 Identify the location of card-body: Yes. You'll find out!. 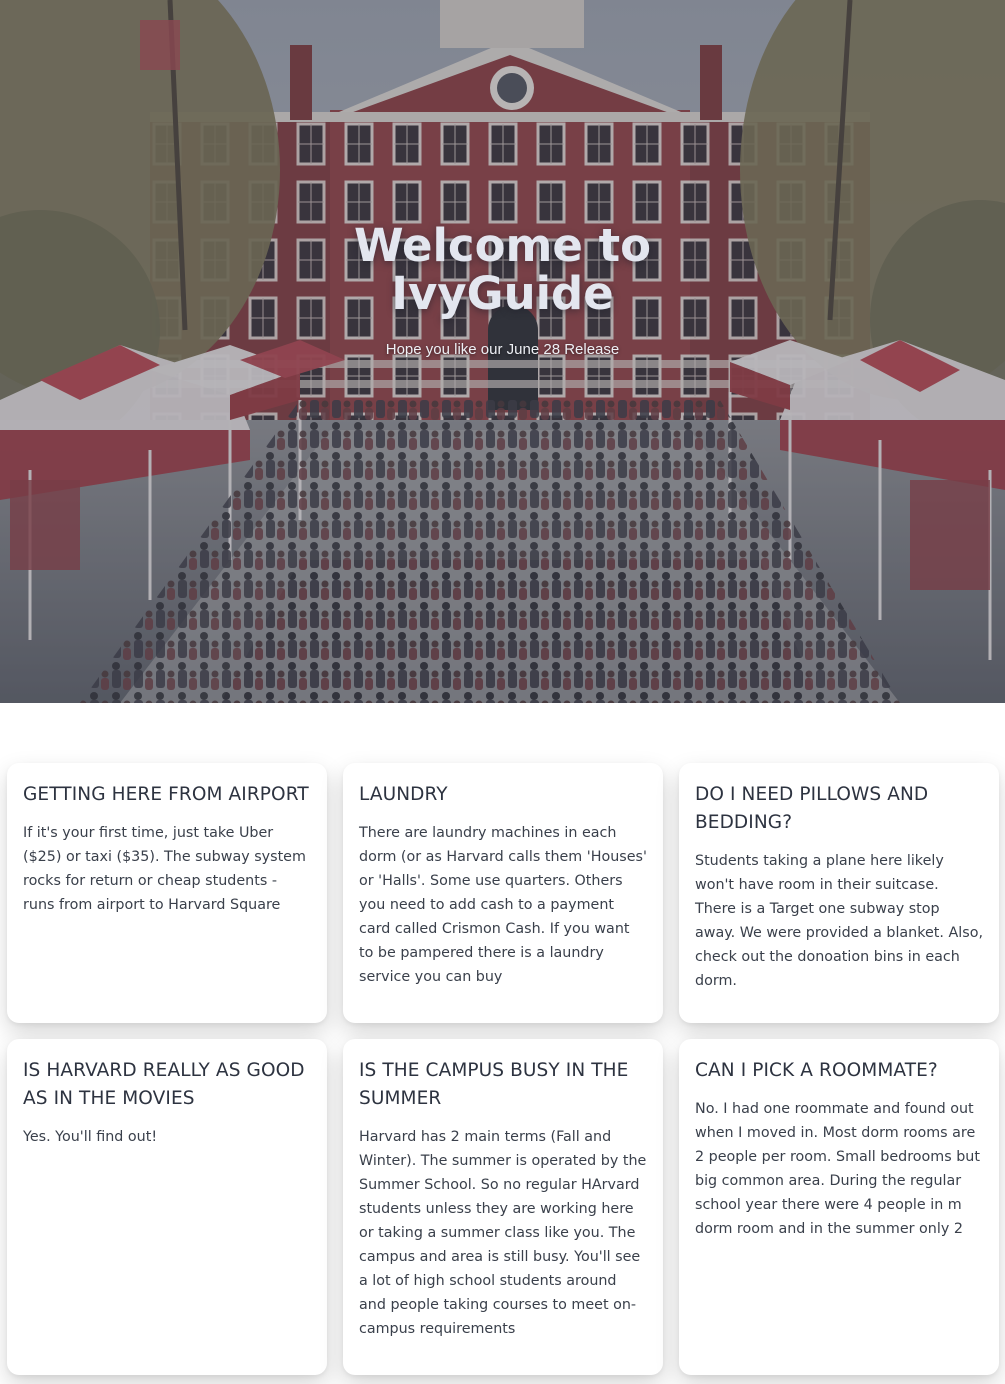
(90, 1137).